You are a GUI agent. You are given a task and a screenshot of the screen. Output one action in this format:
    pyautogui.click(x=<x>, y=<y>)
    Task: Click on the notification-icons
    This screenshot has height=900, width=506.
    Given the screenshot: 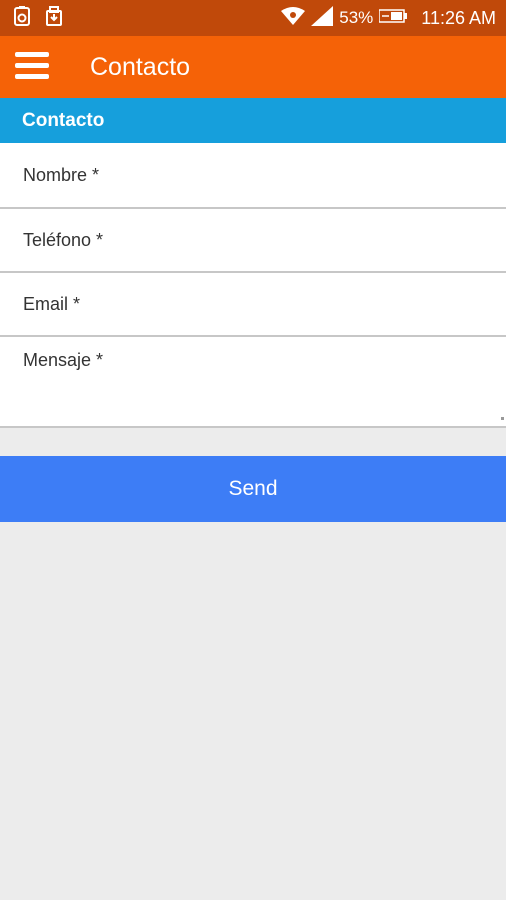 What is the action you would take?
    pyautogui.click(x=38, y=18)
    